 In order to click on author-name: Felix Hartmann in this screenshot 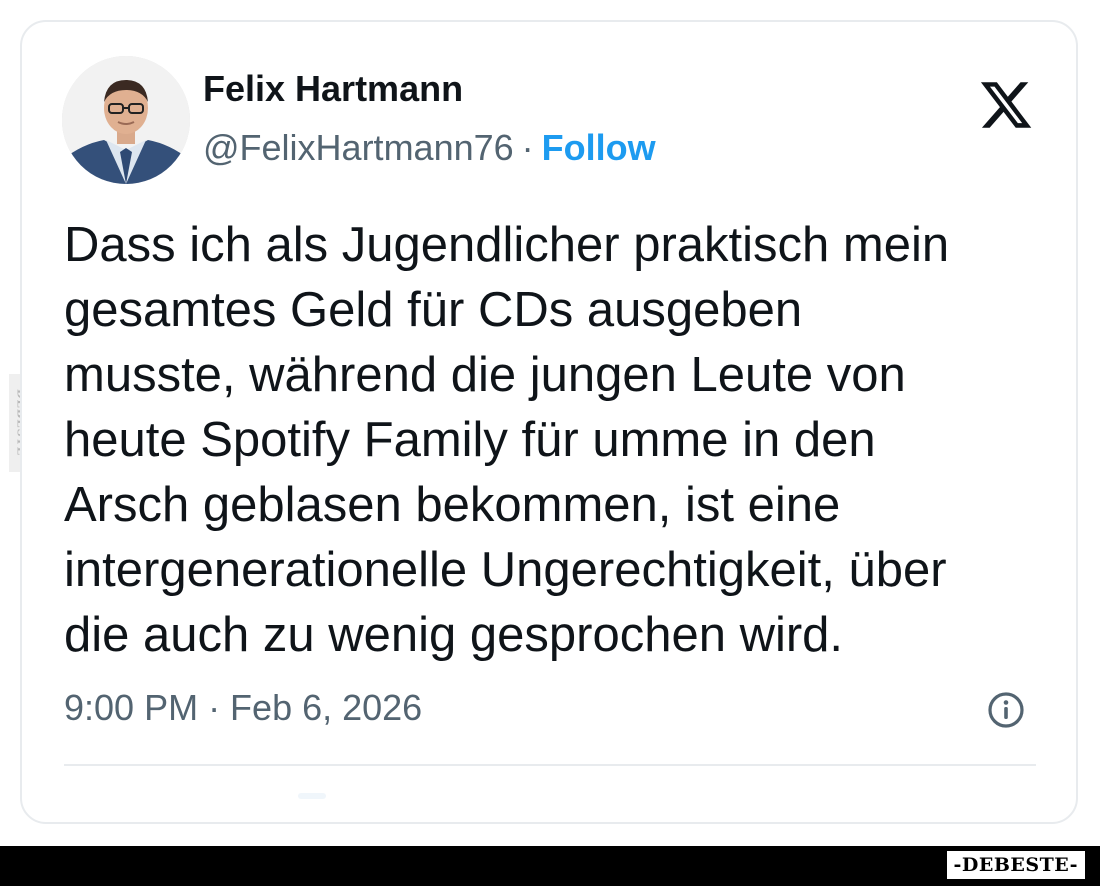, I will do `click(333, 88)`.